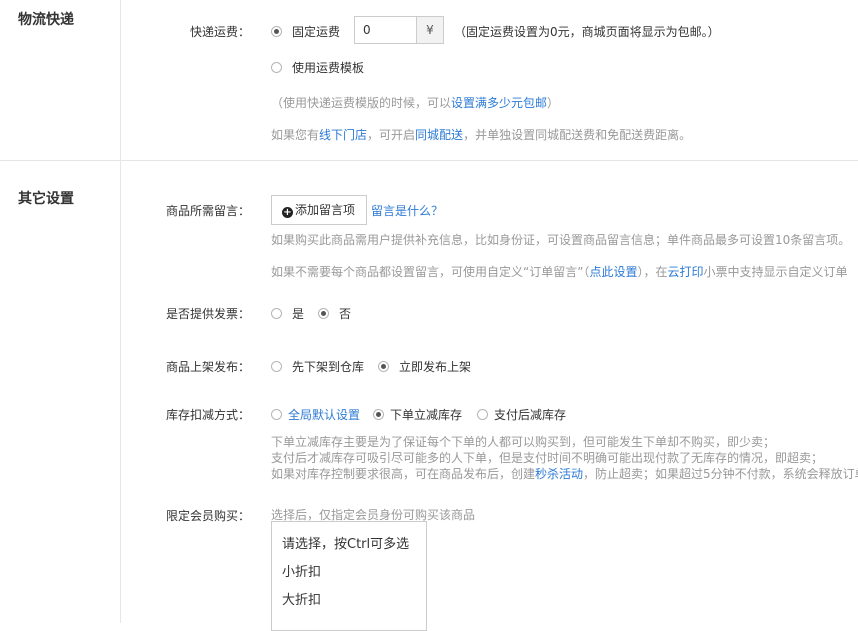  What do you see at coordinates (316, 32) in the screenshot?
I see `fixed-fee-text: 固定运费` at bounding box center [316, 32].